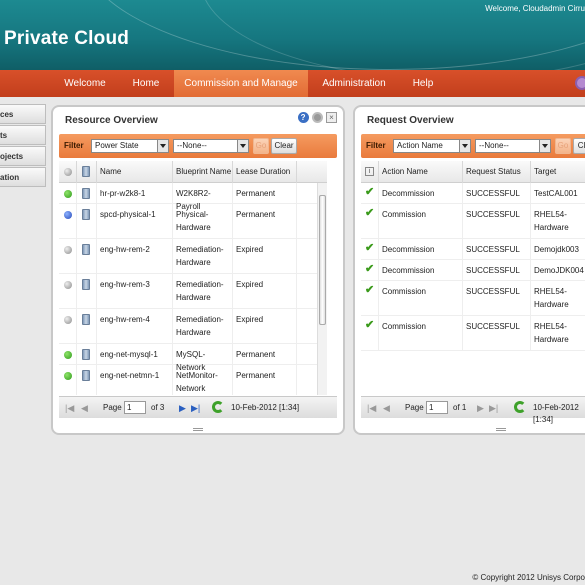  Describe the element at coordinates (135, 193) in the screenshot. I see `name-cell: hr-pr-w2k8-1` at that location.